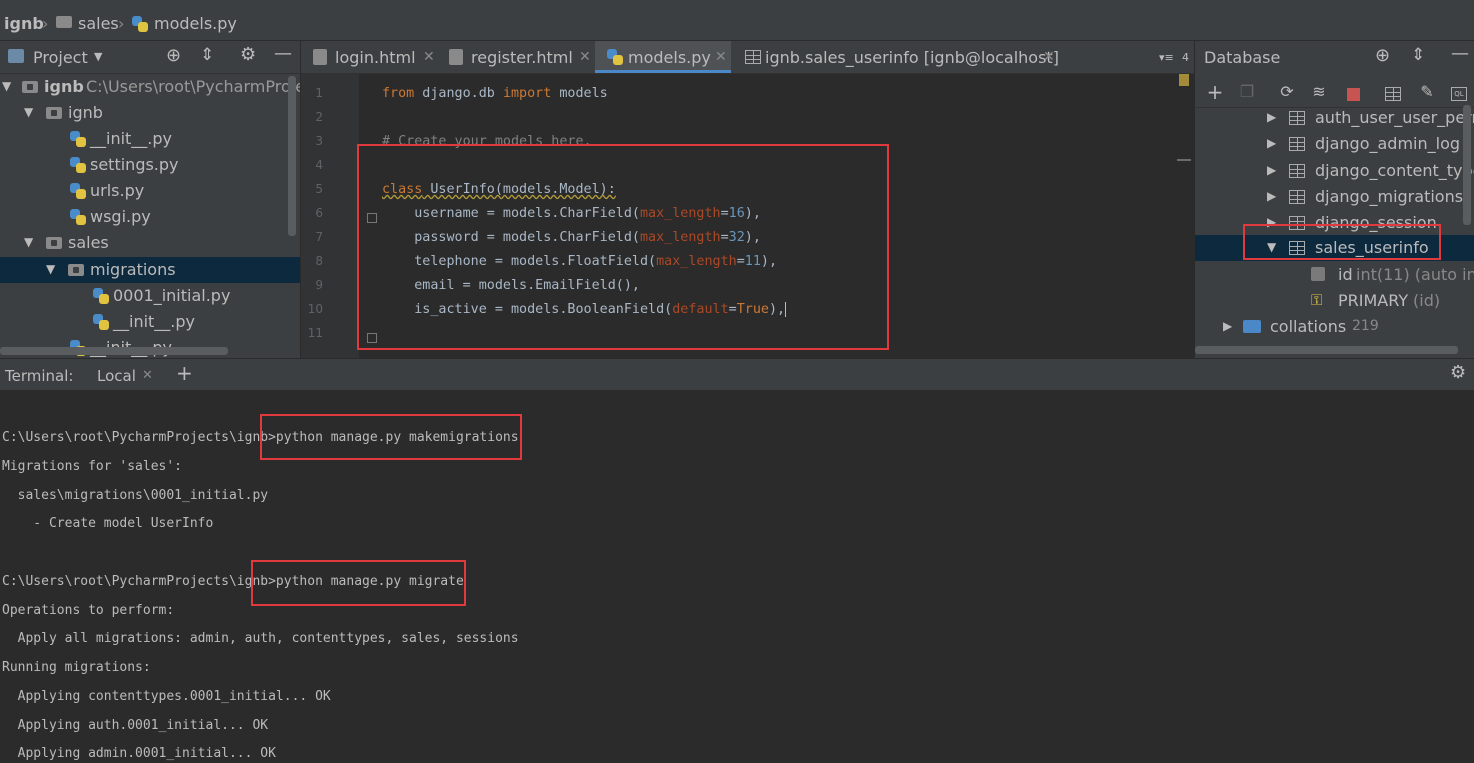  What do you see at coordinates (358, 583) in the screenshot?
I see `highlight-box-migrate` at bounding box center [358, 583].